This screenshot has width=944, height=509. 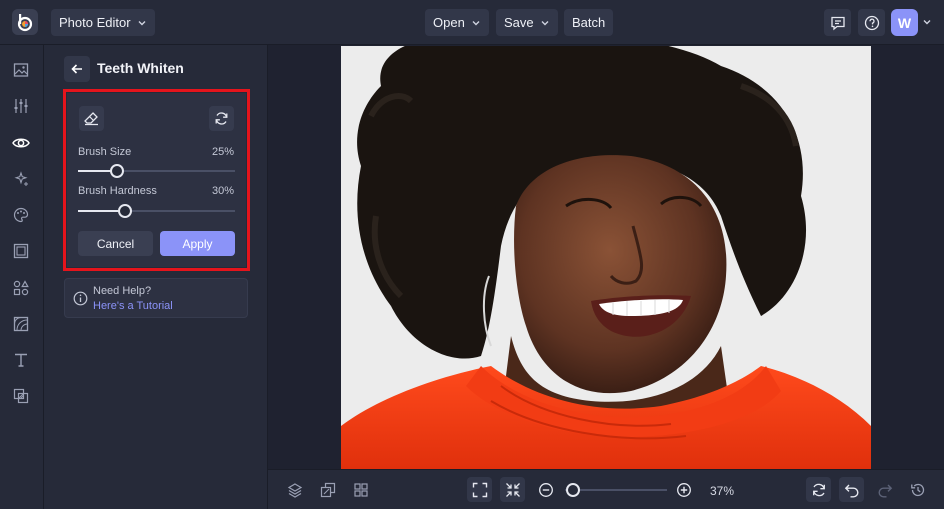 I want to click on sparkle-icon, so click(x=21, y=179).